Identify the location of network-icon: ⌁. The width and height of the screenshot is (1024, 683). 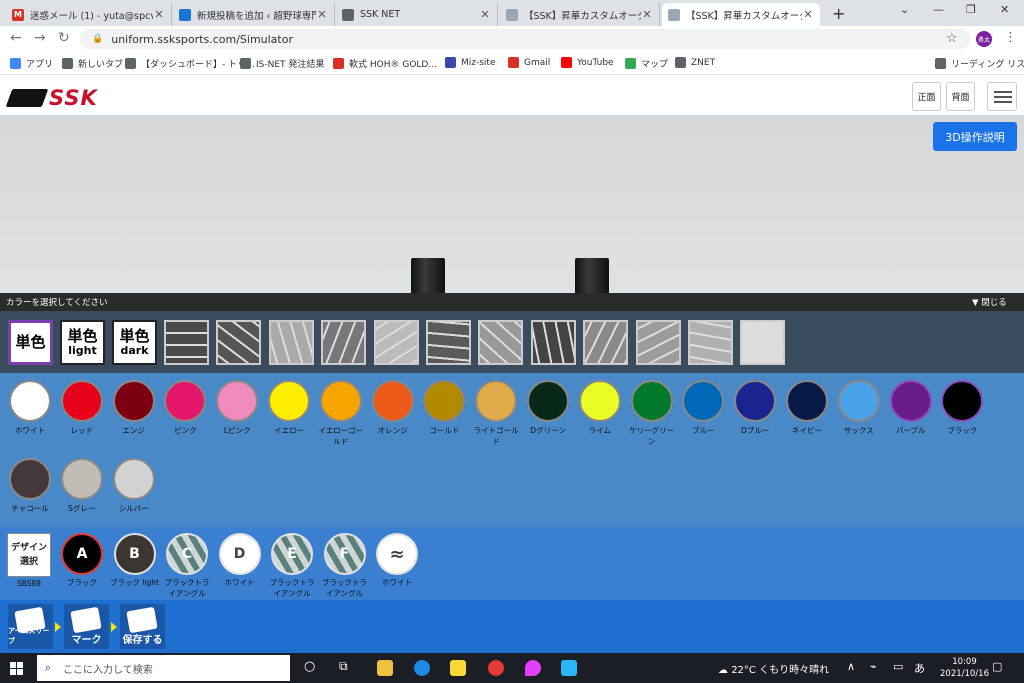
(873, 666).